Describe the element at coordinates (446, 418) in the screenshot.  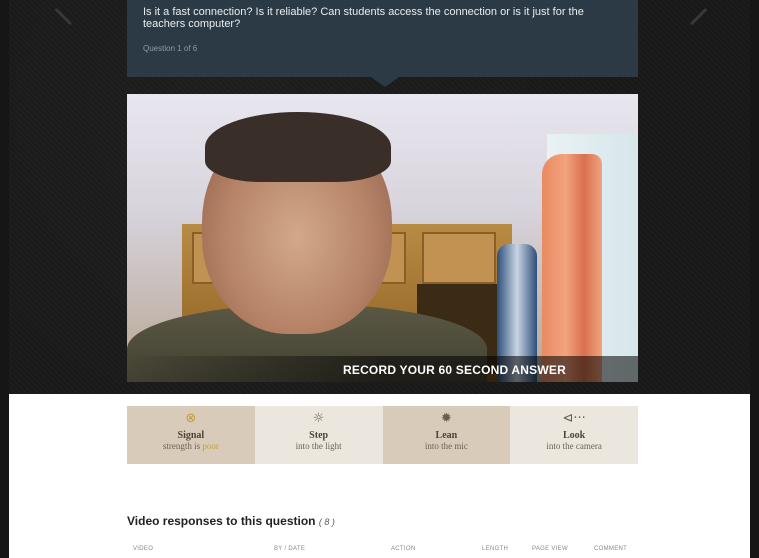
I see `microphone-icon: ✹` at that location.